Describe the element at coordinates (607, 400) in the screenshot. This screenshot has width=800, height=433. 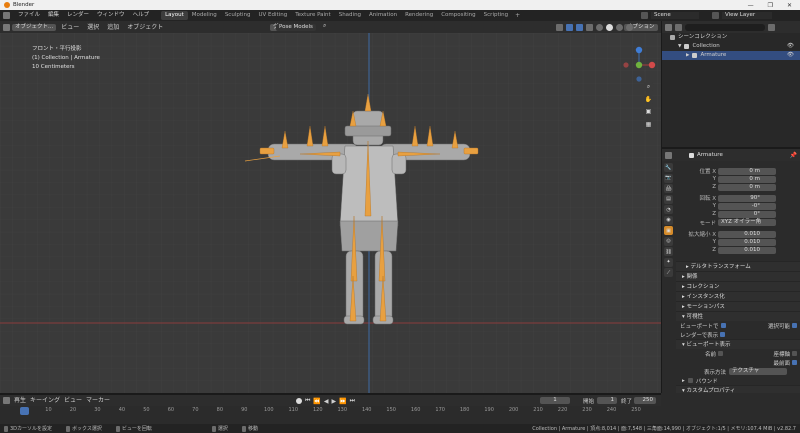
I see `start-frame-field: 1` at that location.